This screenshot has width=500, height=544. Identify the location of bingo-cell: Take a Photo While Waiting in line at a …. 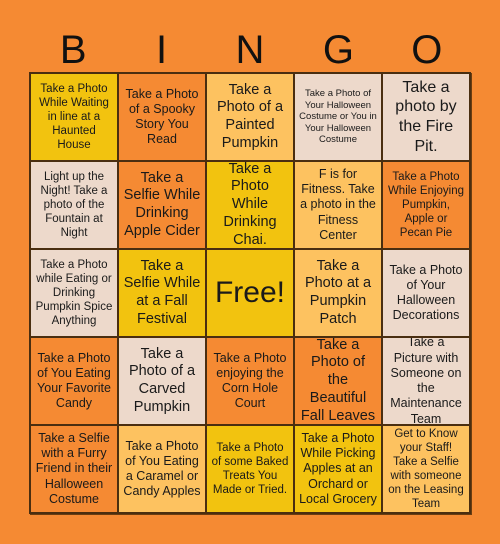
(74, 117).